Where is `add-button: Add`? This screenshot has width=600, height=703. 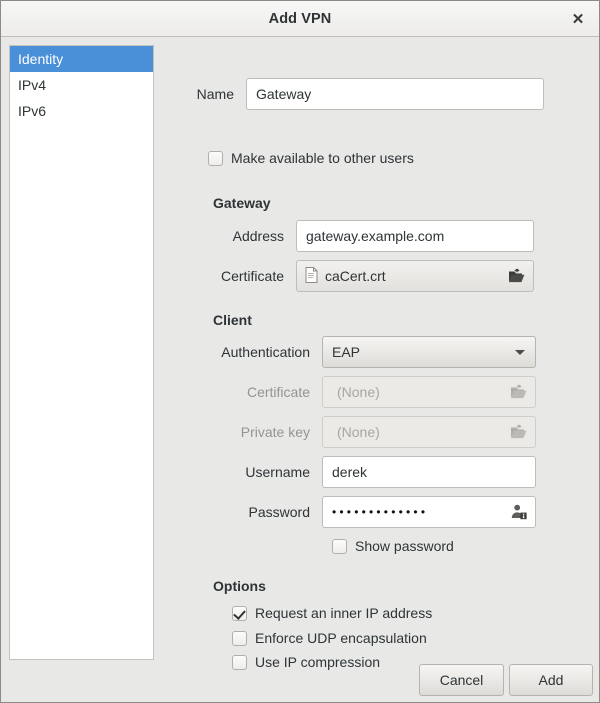
add-button: Add is located at coordinates (551, 680).